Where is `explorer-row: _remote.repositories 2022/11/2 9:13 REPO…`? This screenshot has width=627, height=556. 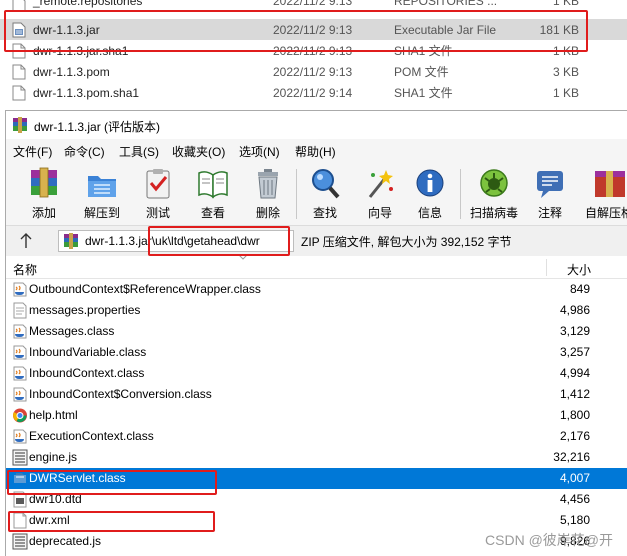 explorer-row: _remote.repositories 2022/11/2 9:13 REPO… is located at coordinates (313, 7).